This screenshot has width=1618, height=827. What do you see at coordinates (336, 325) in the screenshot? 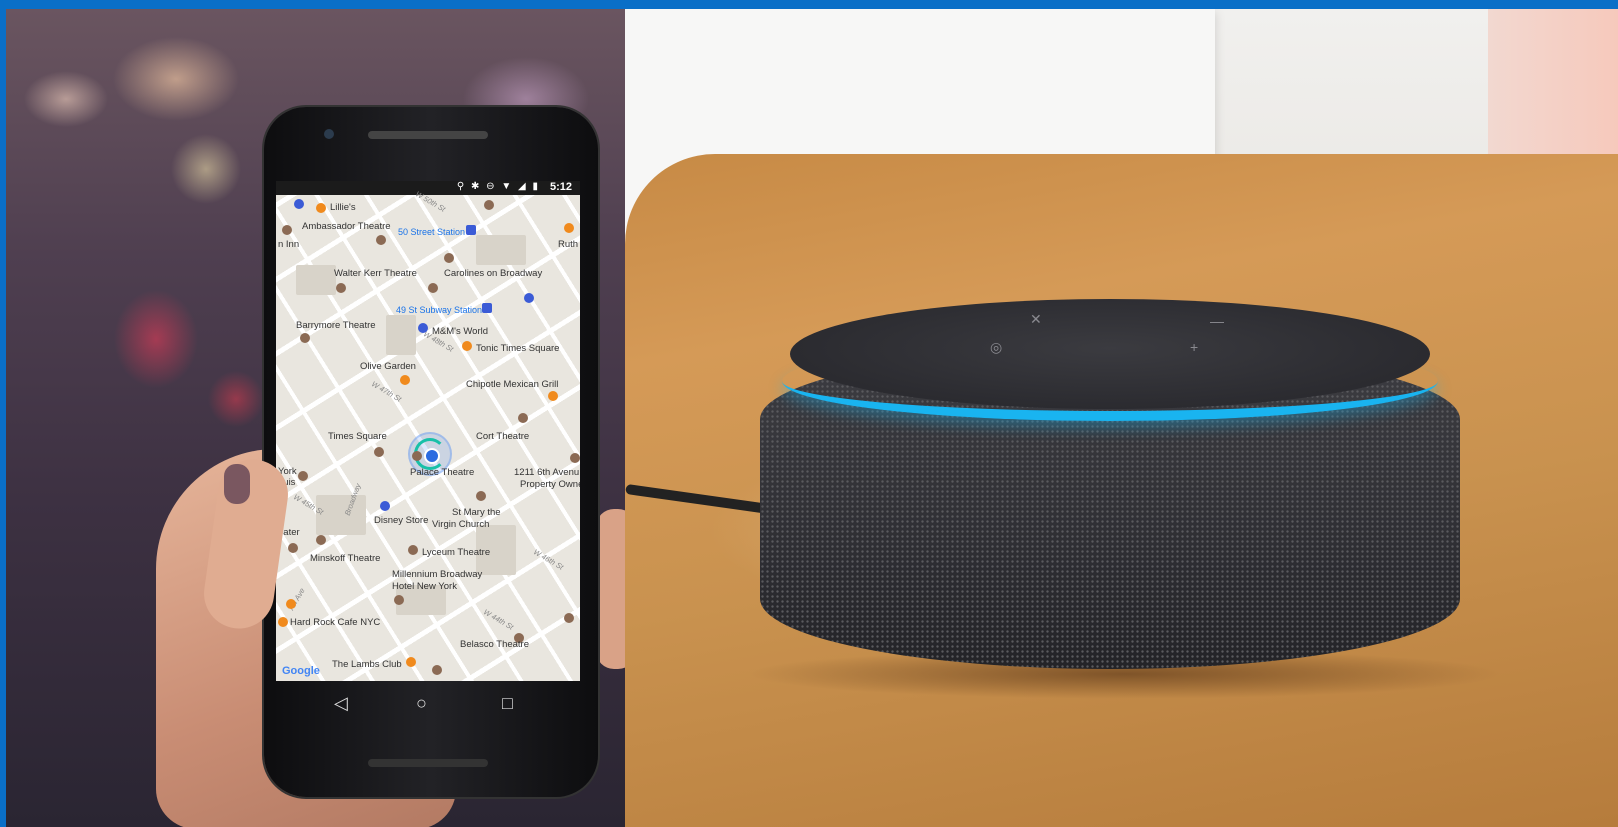
I see `map-label: Barrymore Theatre` at bounding box center [336, 325].